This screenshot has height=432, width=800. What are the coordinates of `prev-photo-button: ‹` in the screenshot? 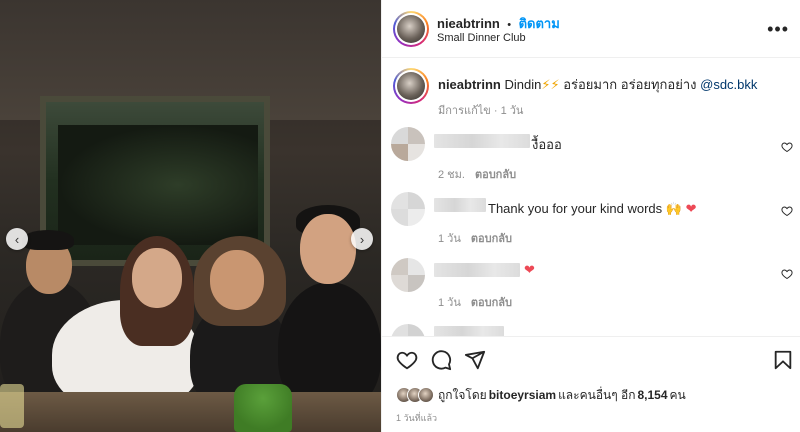 It's located at (17, 239).